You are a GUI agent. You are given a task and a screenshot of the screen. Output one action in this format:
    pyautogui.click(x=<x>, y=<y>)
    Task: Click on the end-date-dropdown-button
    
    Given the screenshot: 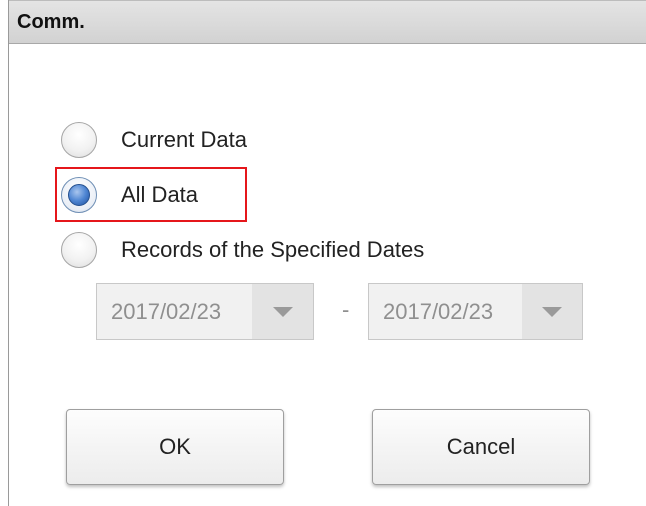 What is the action you would take?
    pyautogui.click(x=552, y=311)
    